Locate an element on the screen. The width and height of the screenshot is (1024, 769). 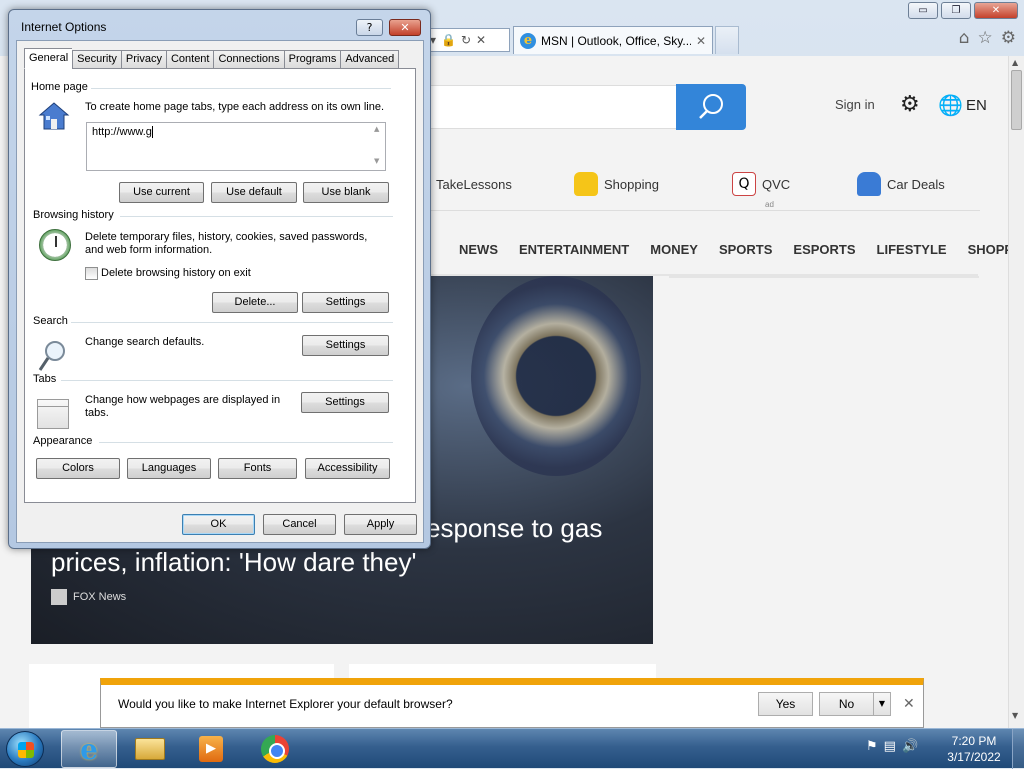
close-icon: ✕ is located at coordinates (481, 40).